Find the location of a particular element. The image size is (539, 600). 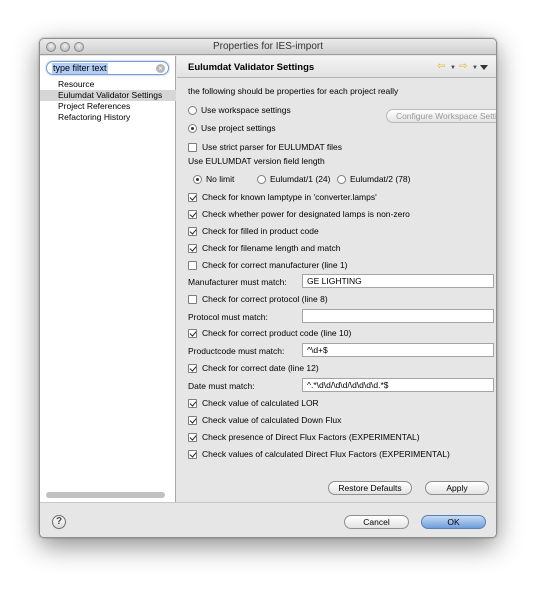

version-field-length-label: Use EULUMDAT version field length is located at coordinates (256, 161).